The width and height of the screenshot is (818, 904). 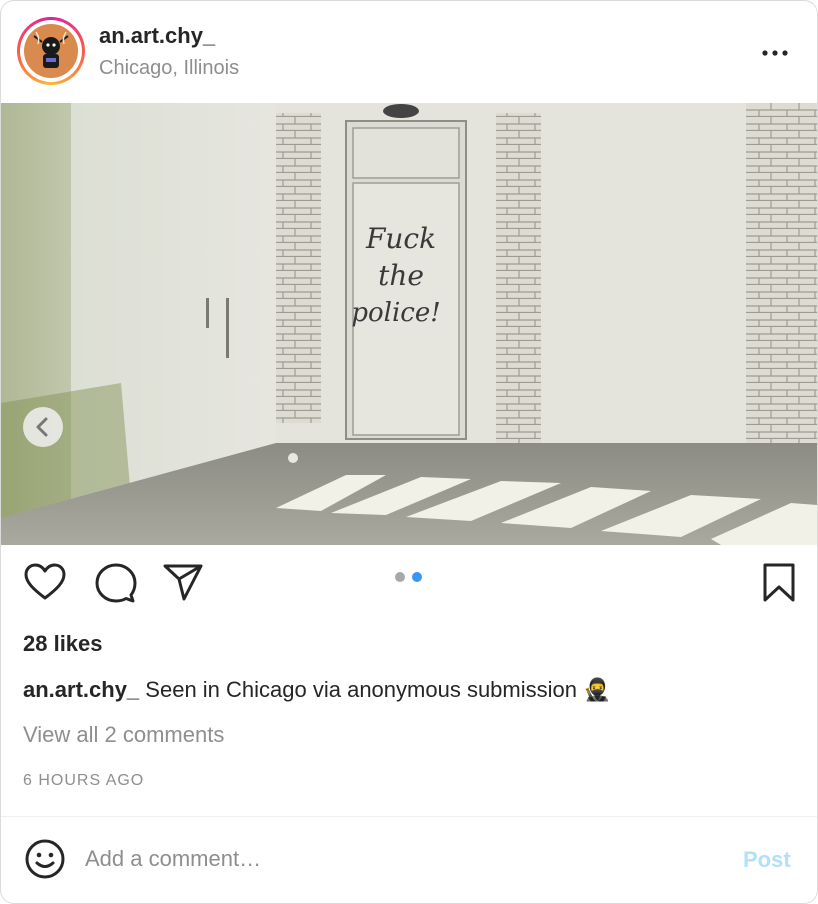 I want to click on carousel-dot-2-active, so click(x=417, y=577).